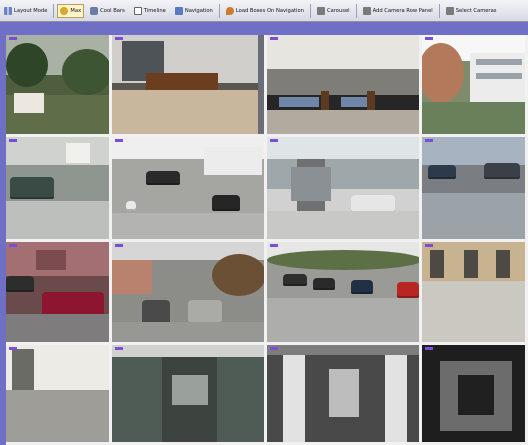  What do you see at coordinates (31, 10) in the screenshot?
I see `toolbar-item-label: Layout Mode` at bounding box center [31, 10].